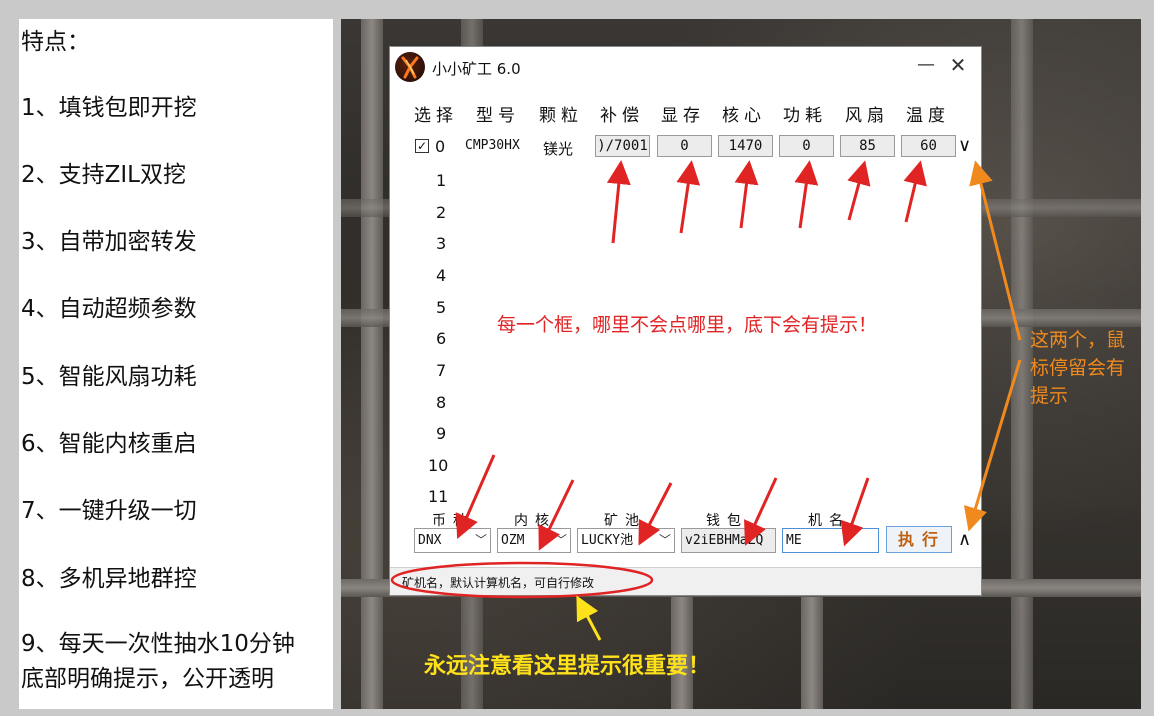 This screenshot has height=716, width=1154. Describe the element at coordinates (958, 66) in the screenshot. I see `close-button: ✕` at that location.